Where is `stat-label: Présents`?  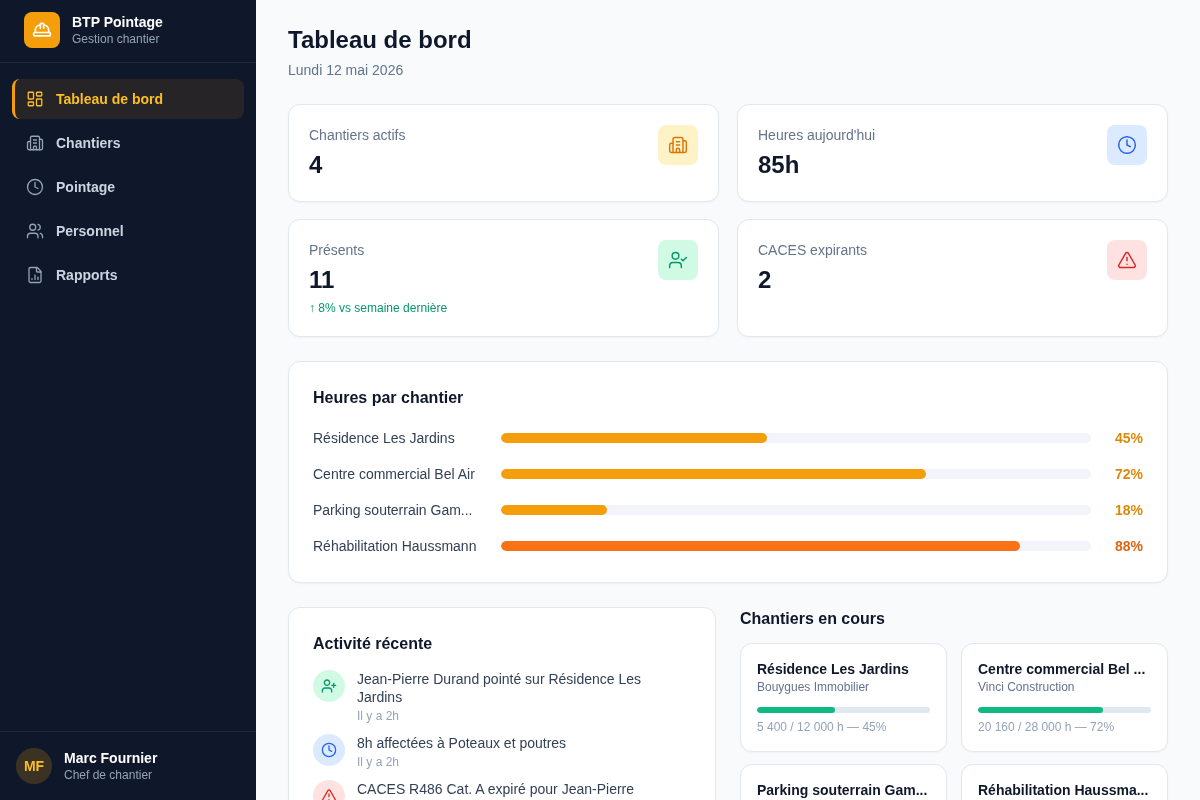 stat-label: Présents is located at coordinates (337, 250).